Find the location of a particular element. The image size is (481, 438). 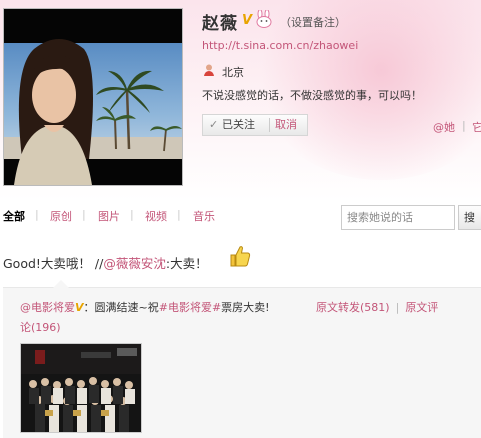

bunny-icon is located at coordinates (264, 20).